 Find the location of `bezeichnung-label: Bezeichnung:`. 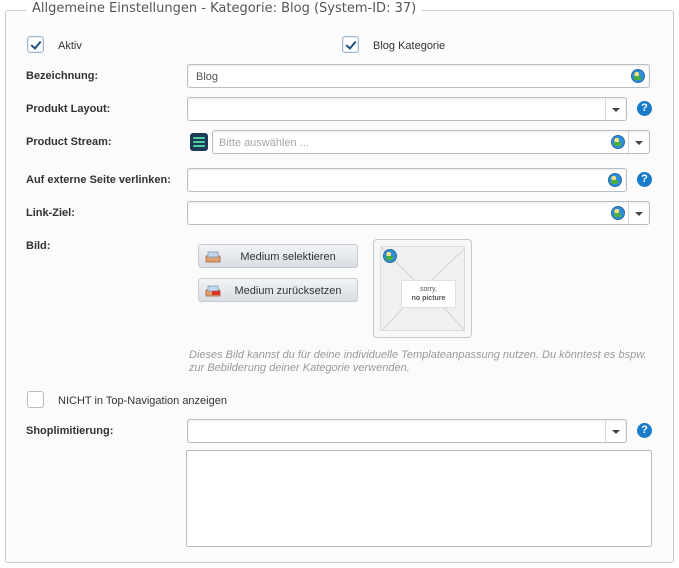

bezeichnung-label: Bezeichnung: is located at coordinates (62, 76).